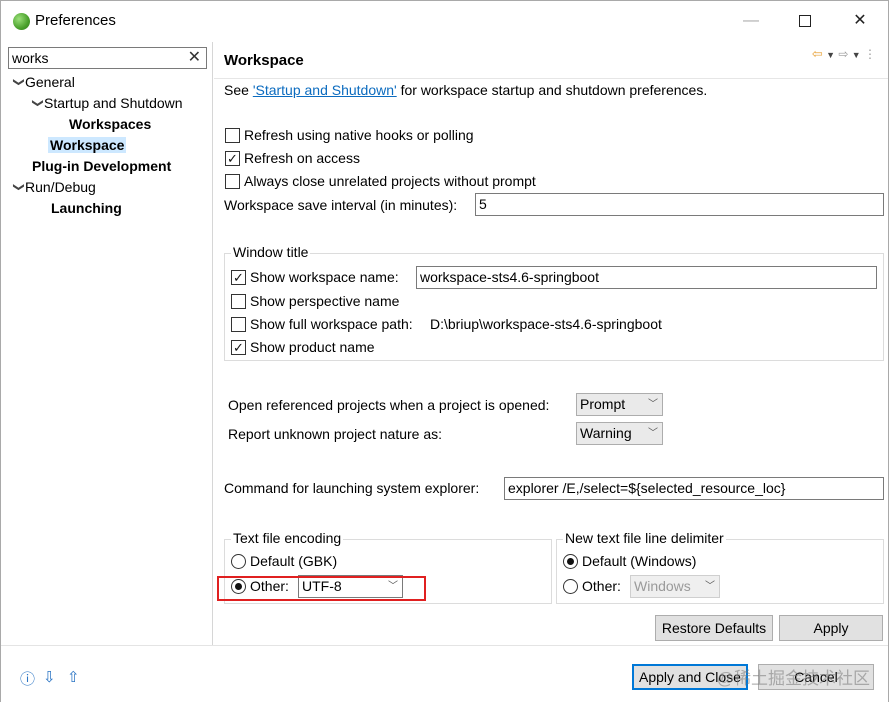  I want to click on save-interval-label: Workspace save interval (in minutes):, so click(341, 205).